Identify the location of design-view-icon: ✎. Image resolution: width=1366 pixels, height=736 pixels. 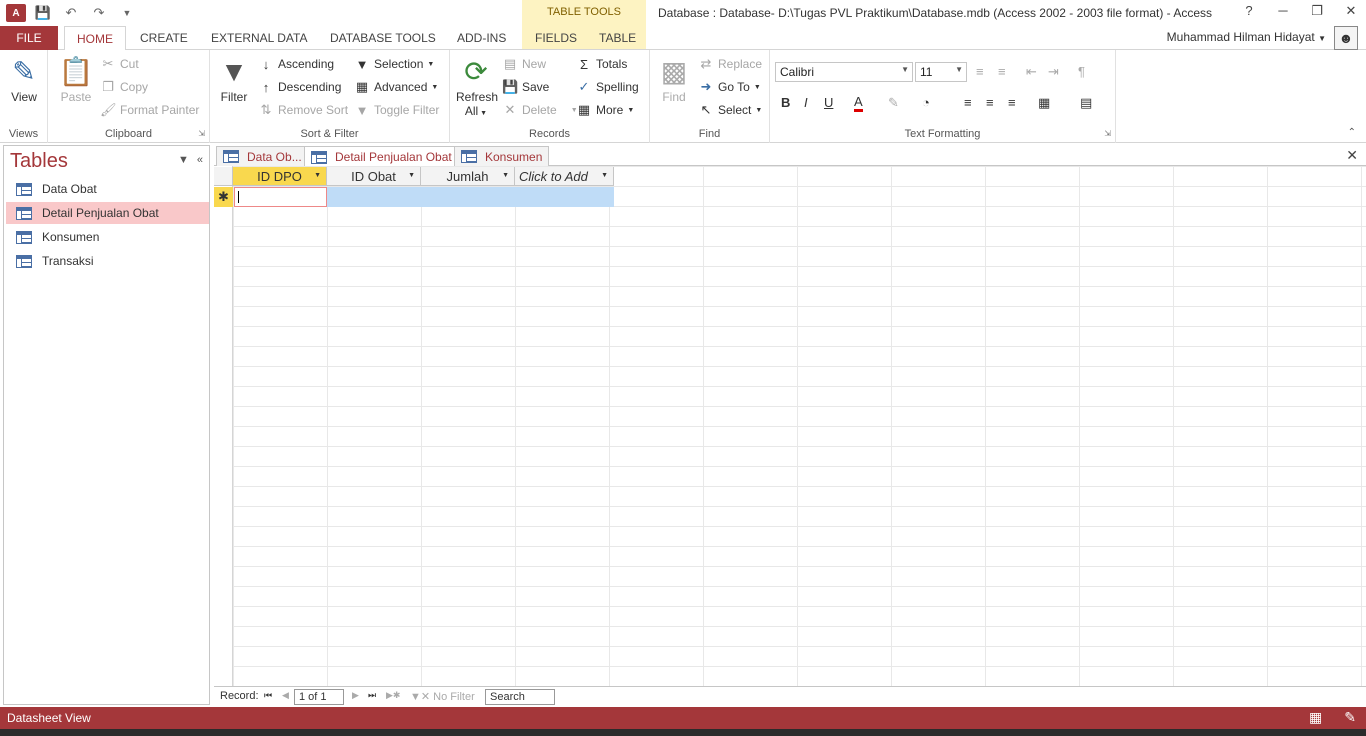
(1350, 717).